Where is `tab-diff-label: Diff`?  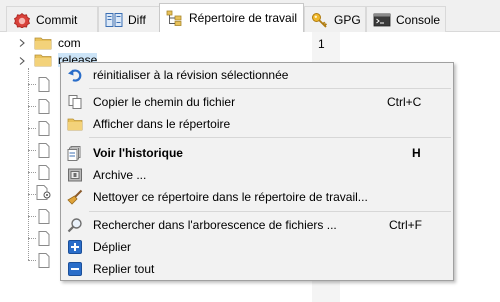
tab-diff-label: Diff is located at coordinates (137, 19).